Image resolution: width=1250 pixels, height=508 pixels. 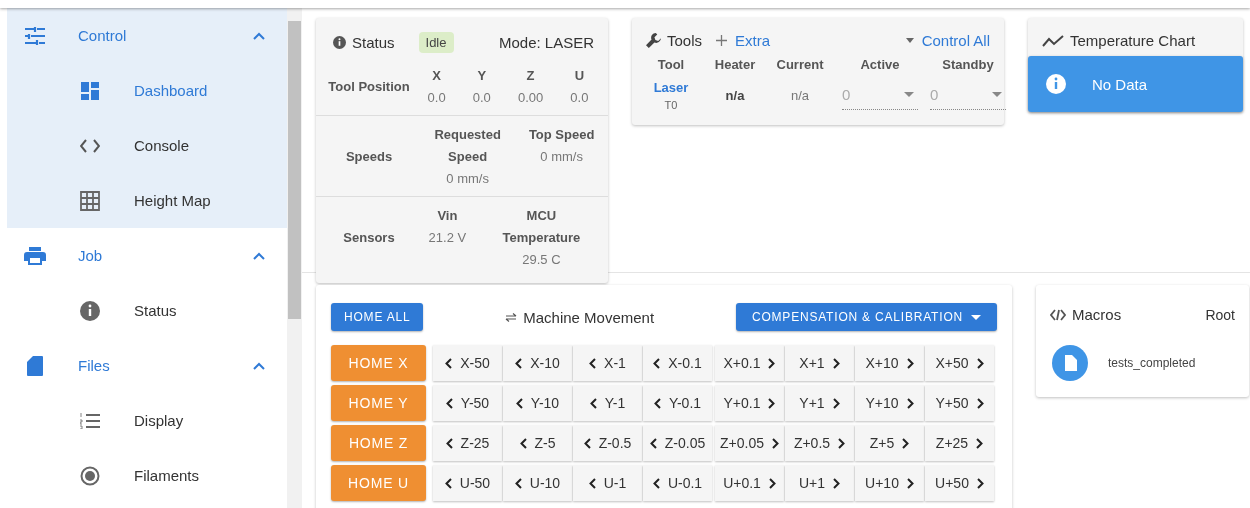 What do you see at coordinates (147, 200) in the screenshot?
I see `nav-item: Height Map` at bounding box center [147, 200].